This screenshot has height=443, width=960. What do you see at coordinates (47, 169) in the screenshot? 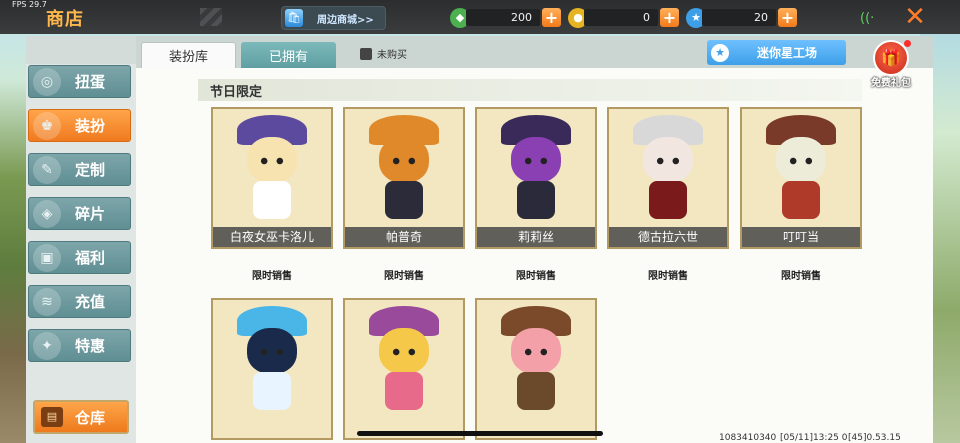
I see `brush-icon: ✎` at bounding box center [47, 169].